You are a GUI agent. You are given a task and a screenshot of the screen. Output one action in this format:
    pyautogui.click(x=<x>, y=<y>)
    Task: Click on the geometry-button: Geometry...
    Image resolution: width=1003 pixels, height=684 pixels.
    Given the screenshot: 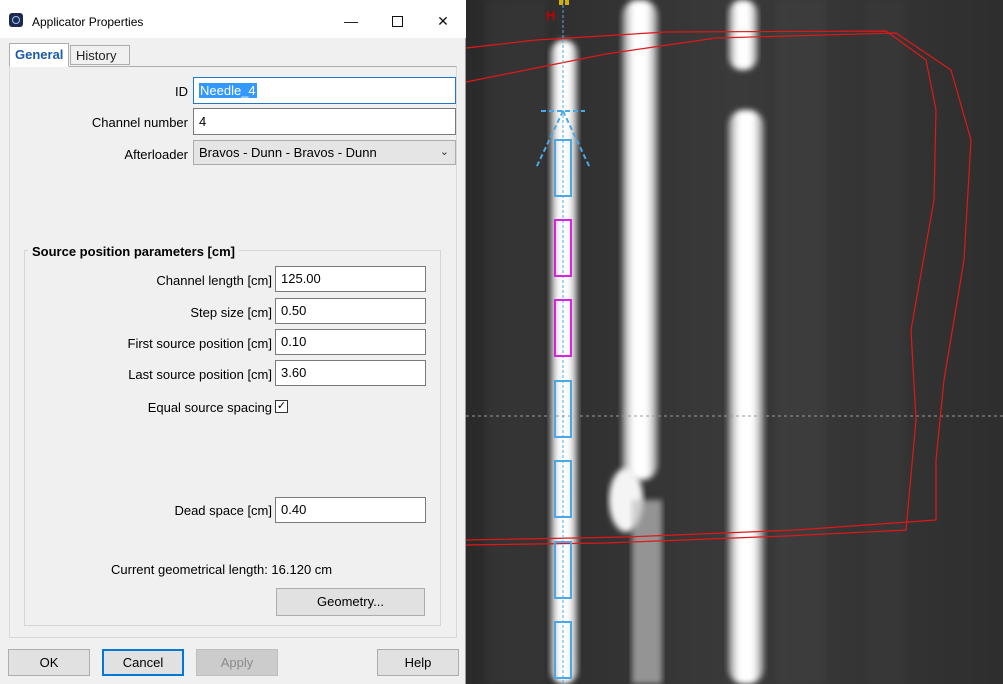 What is the action you would take?
    pyautogui.click(x=350, y=602)
    